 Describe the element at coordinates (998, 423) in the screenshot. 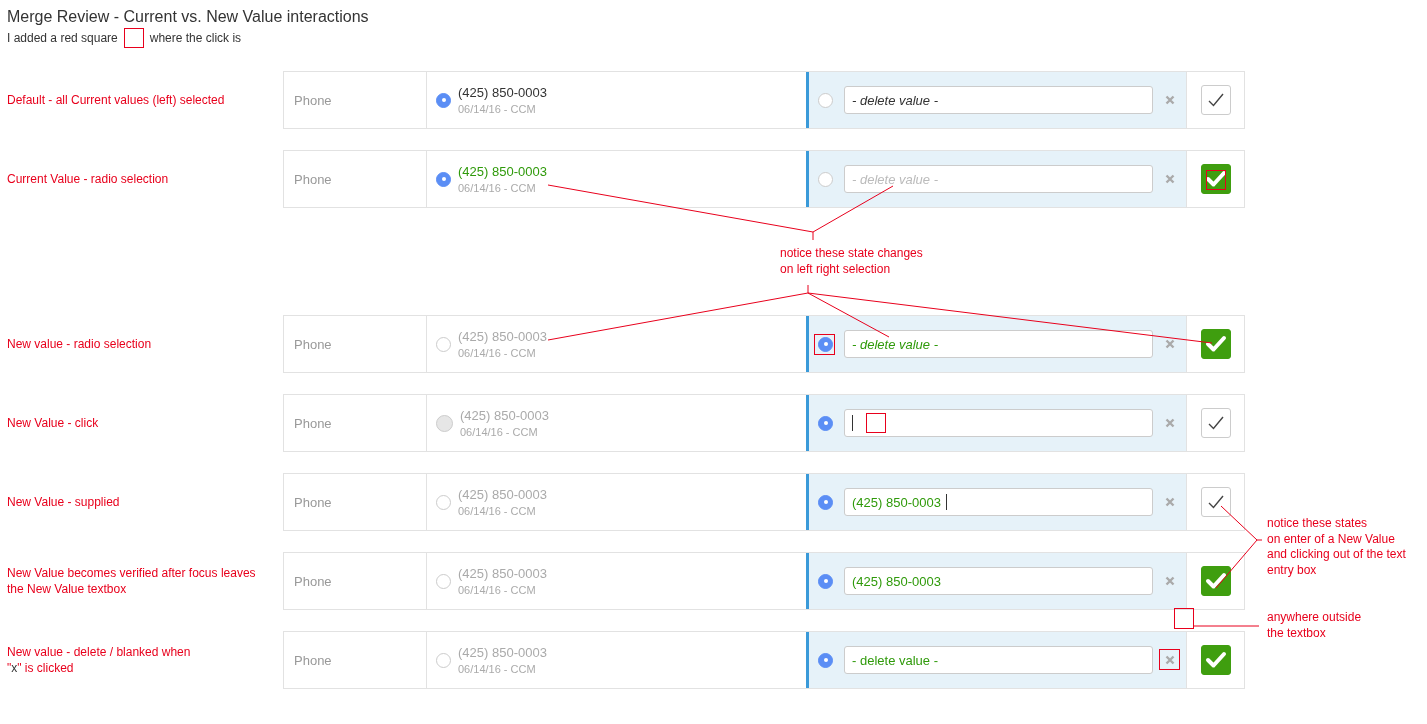

I see `input-field` at that location.